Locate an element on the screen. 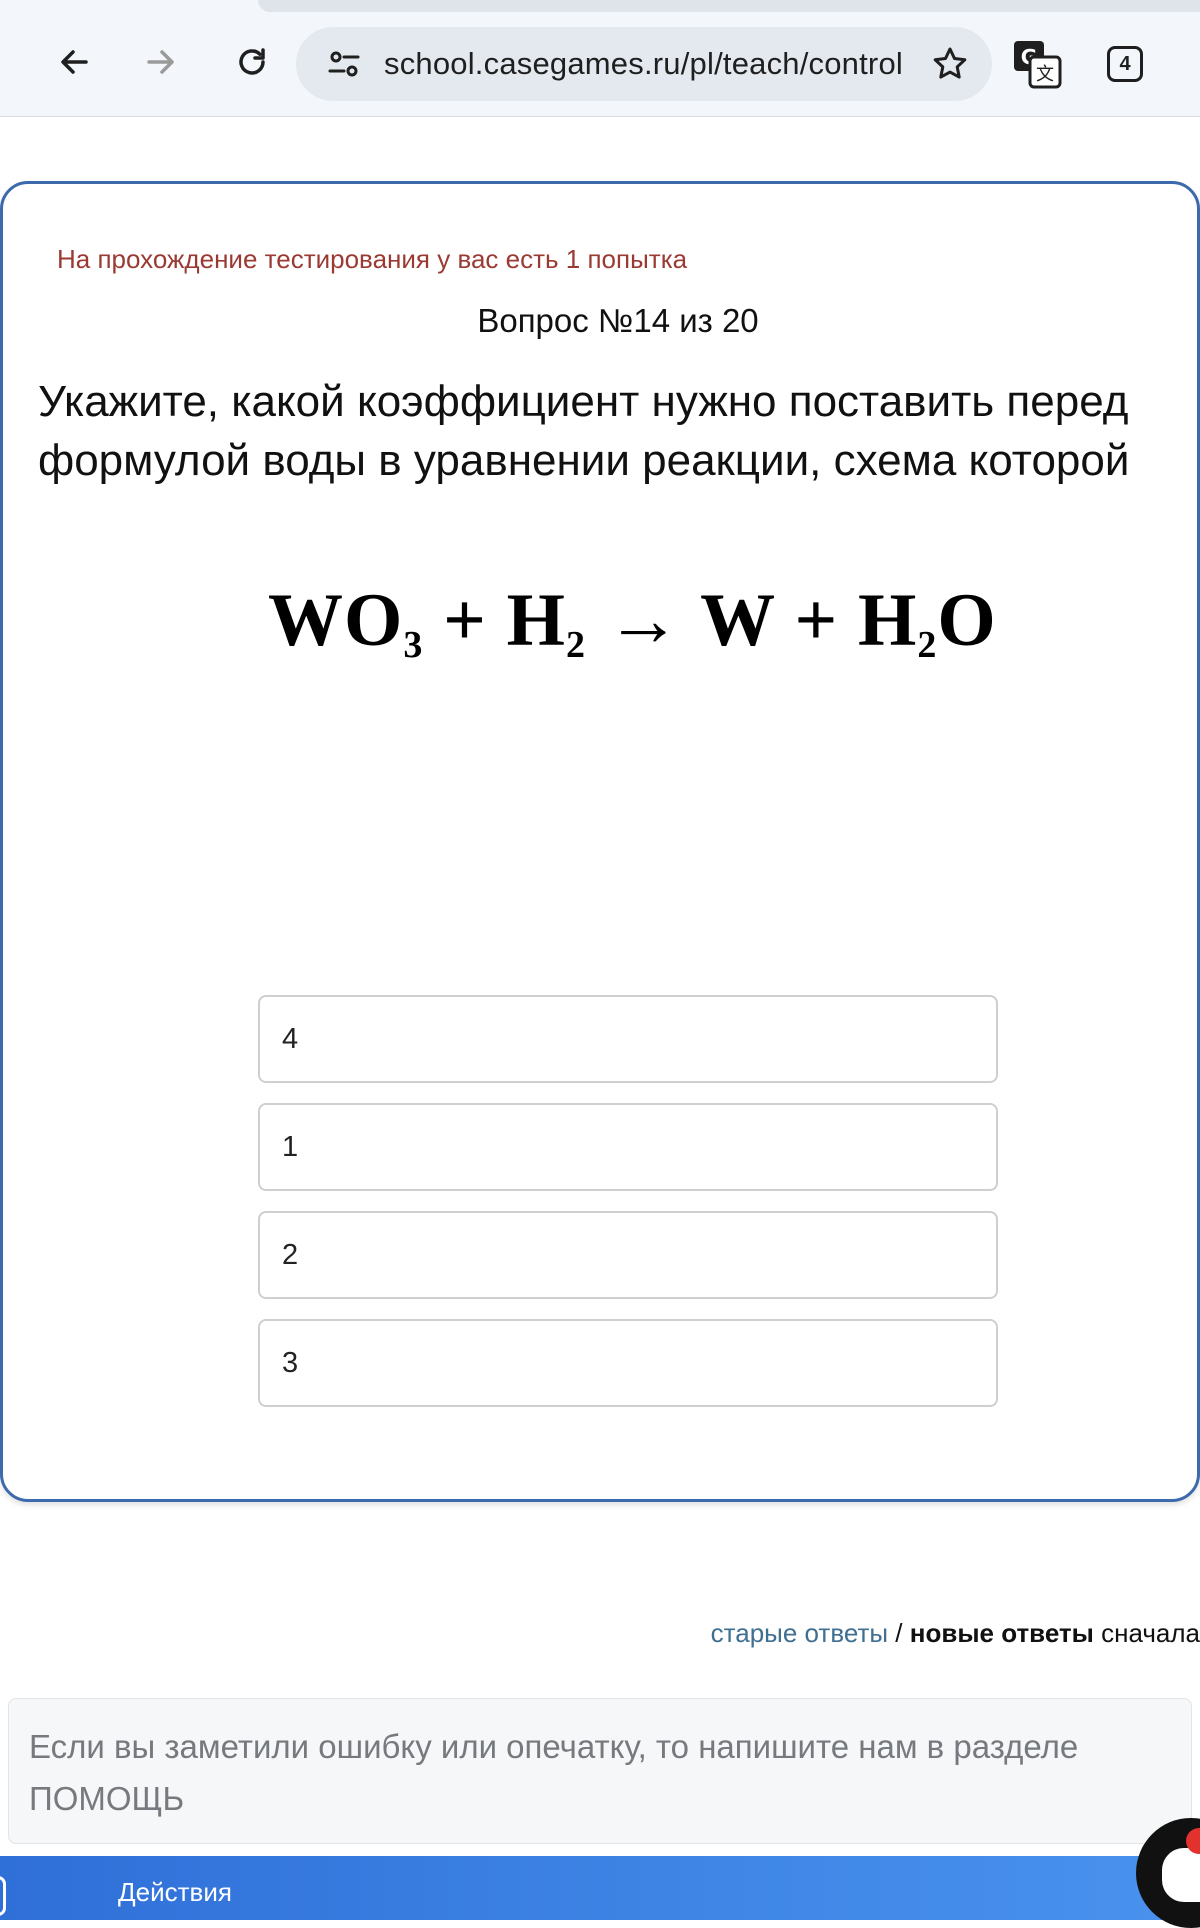  forward-button is located at coordinates (161, 62).